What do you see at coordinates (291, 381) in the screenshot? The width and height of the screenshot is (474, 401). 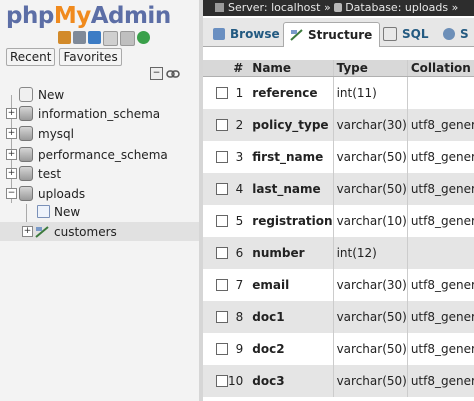 I see `column-name: doc3` at bounding box center [291, 381].